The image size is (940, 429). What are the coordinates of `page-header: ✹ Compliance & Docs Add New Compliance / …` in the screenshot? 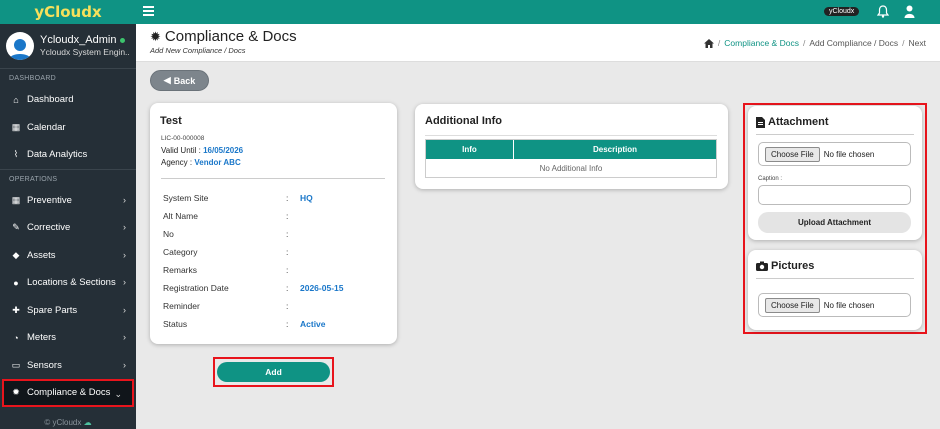 It's located at (538, 43).